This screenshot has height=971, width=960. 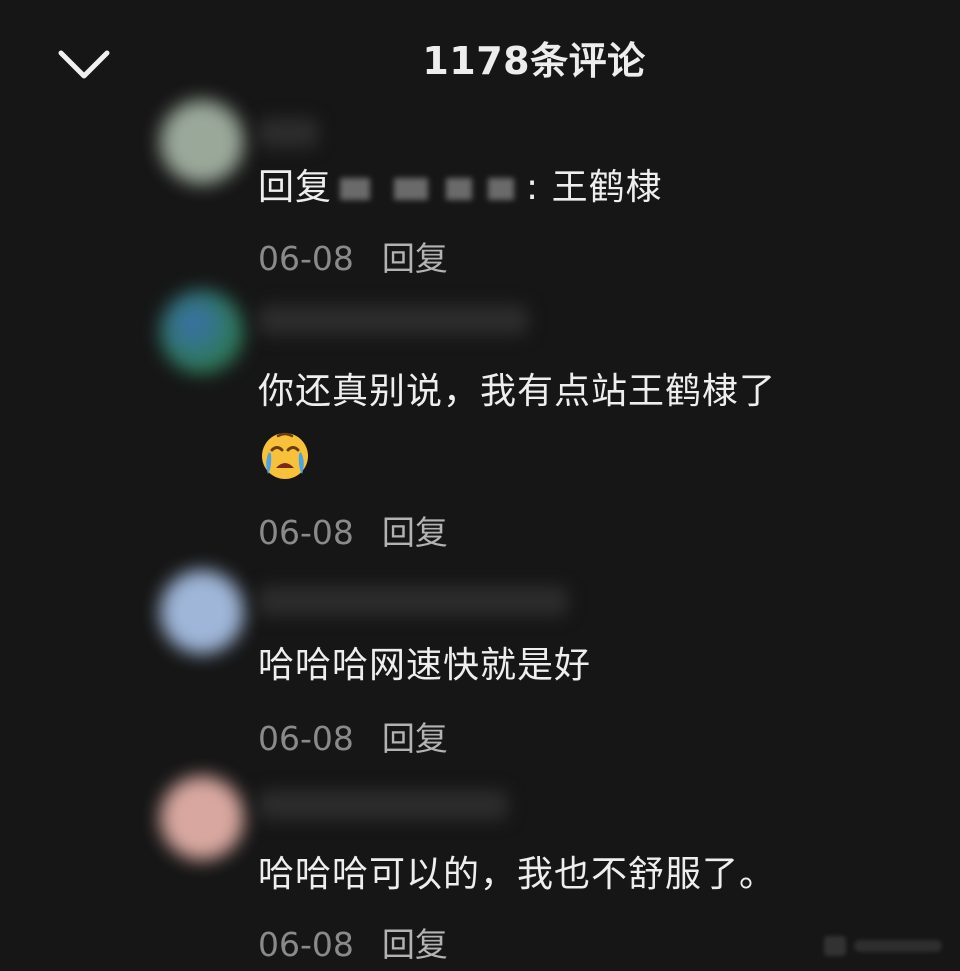 I want to click on watermark, so click(x=885, y=946).